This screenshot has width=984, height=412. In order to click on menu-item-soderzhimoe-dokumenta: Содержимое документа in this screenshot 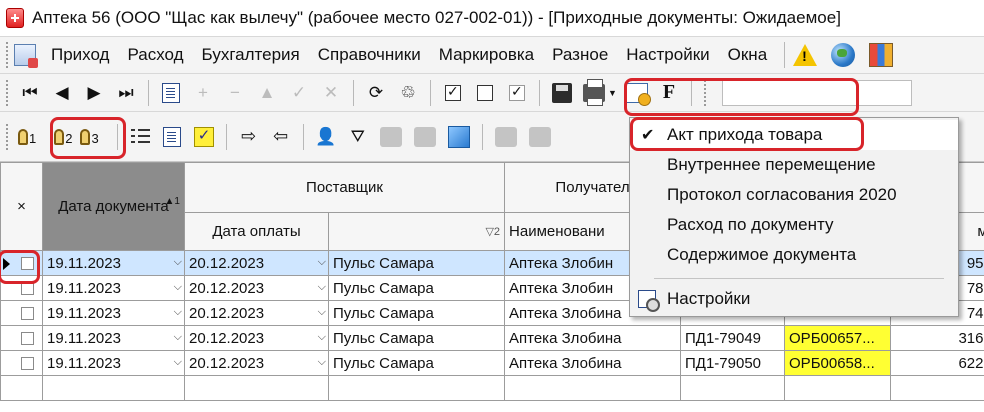, I will do `click(794, 255)`.